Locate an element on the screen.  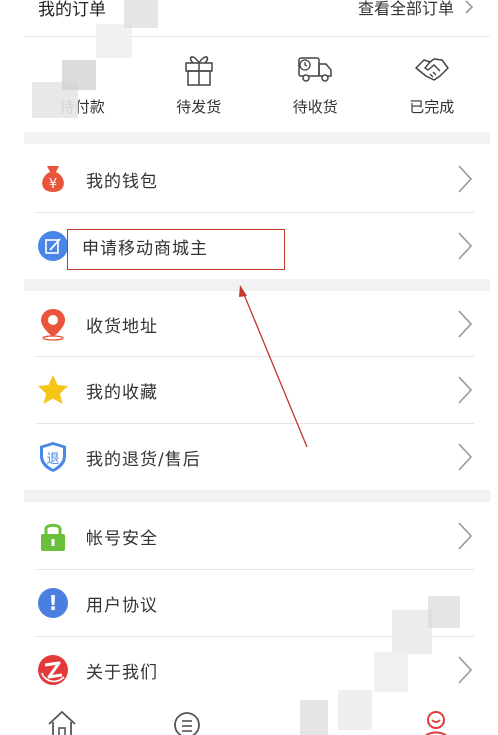
divider is located at coordinates (257, 36).